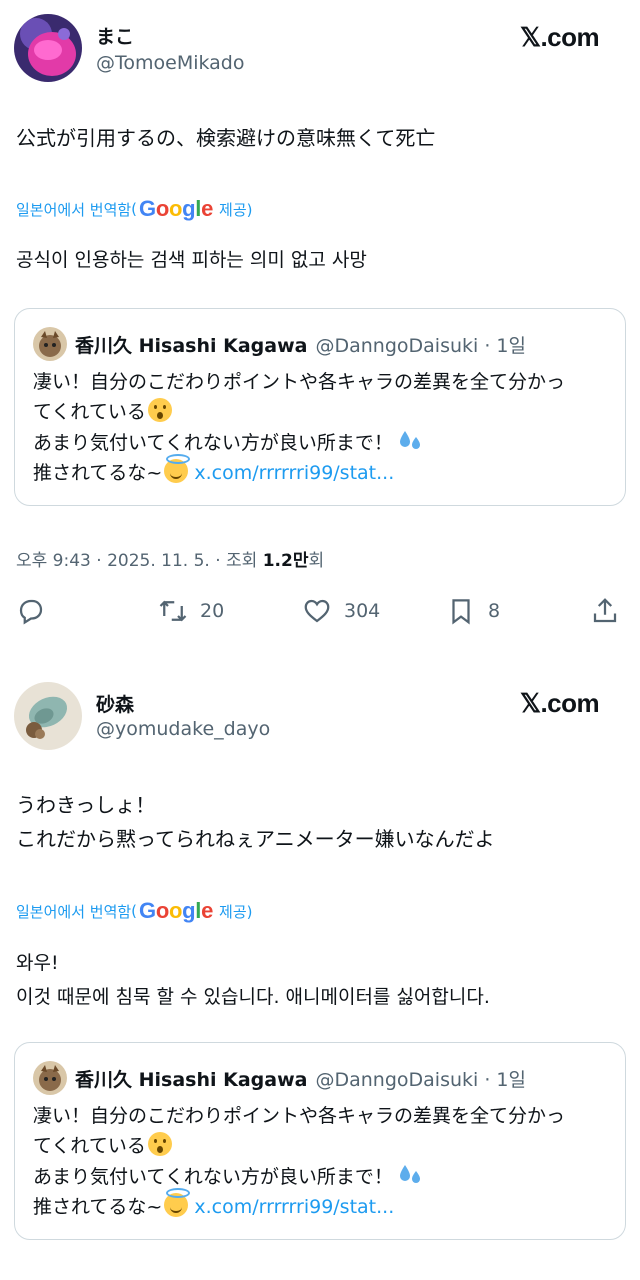 This screenshot has height=1280, width=640. What do you see at coordinates (115, 703) in the screenshot?
I see `display-name: 砂森` at bounding box center [115, 703].